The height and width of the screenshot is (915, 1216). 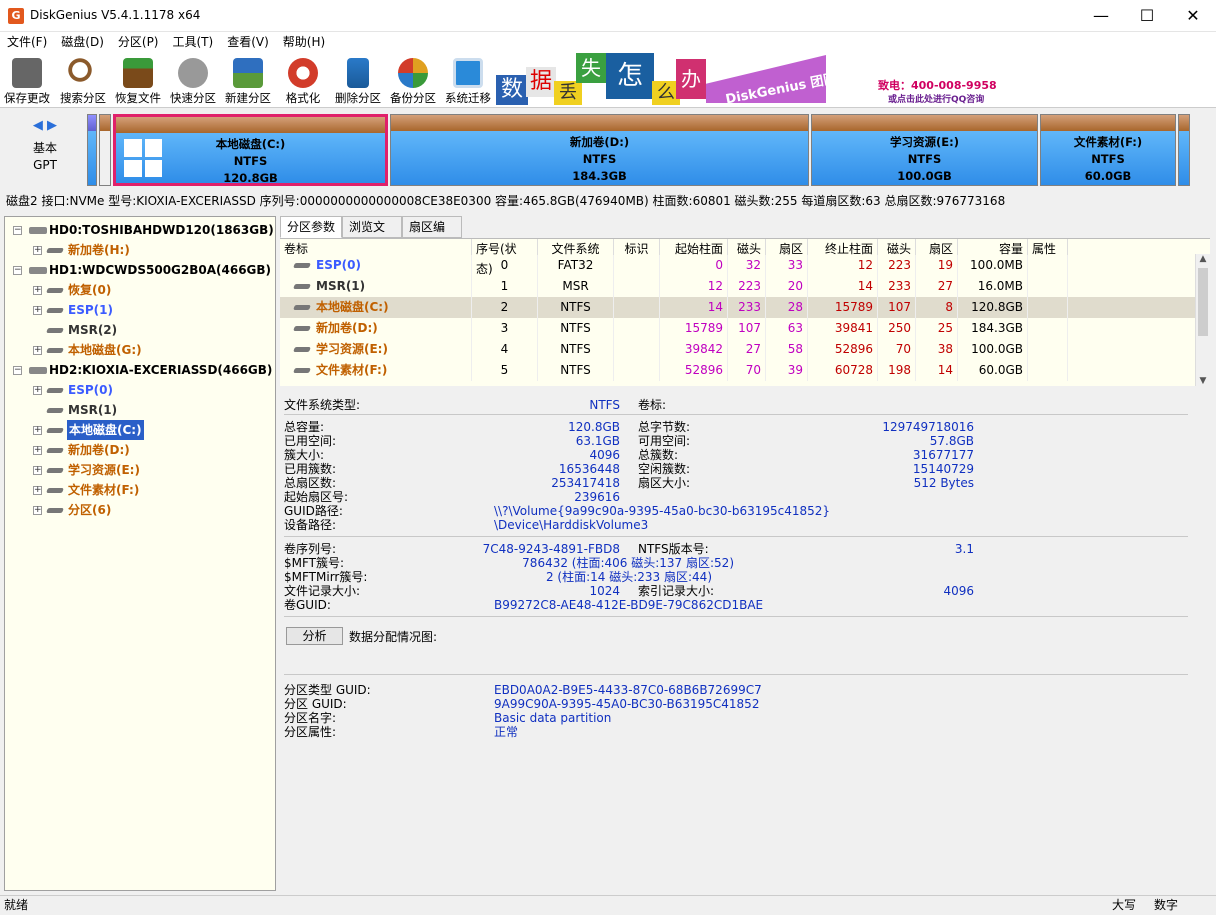 What do you see at coordinates (924, 150) in the screenshot?
I see `disk-map-partition-e: 学习资源(E:) NTFS 100.0GB` at bounding box center [924, 150].